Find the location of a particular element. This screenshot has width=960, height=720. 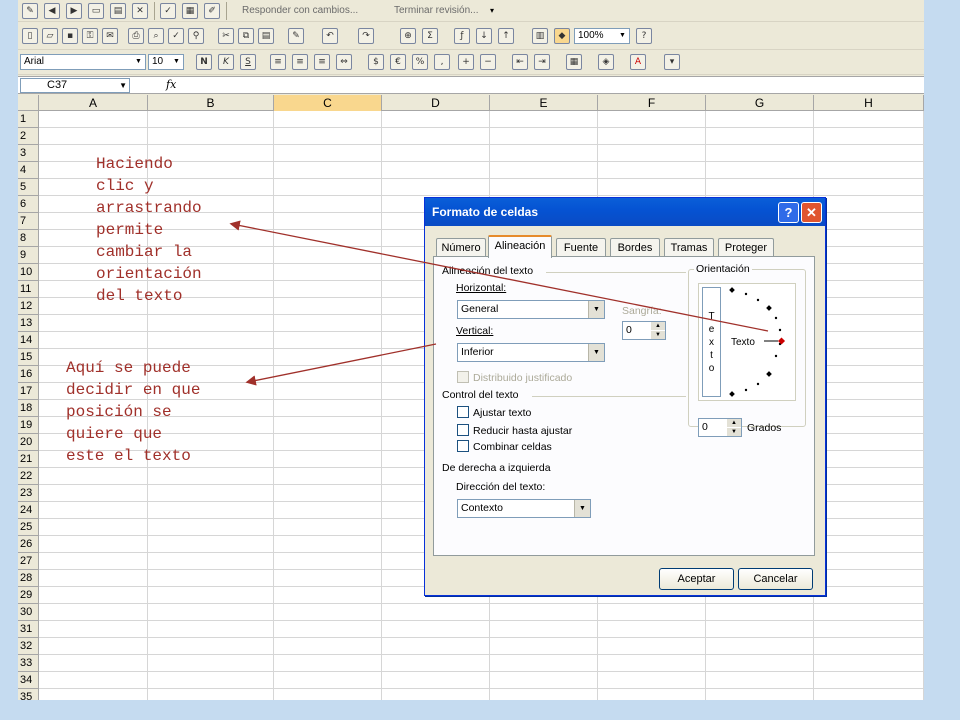

print-icon: ⎙ is located at coordinates (136, 36).